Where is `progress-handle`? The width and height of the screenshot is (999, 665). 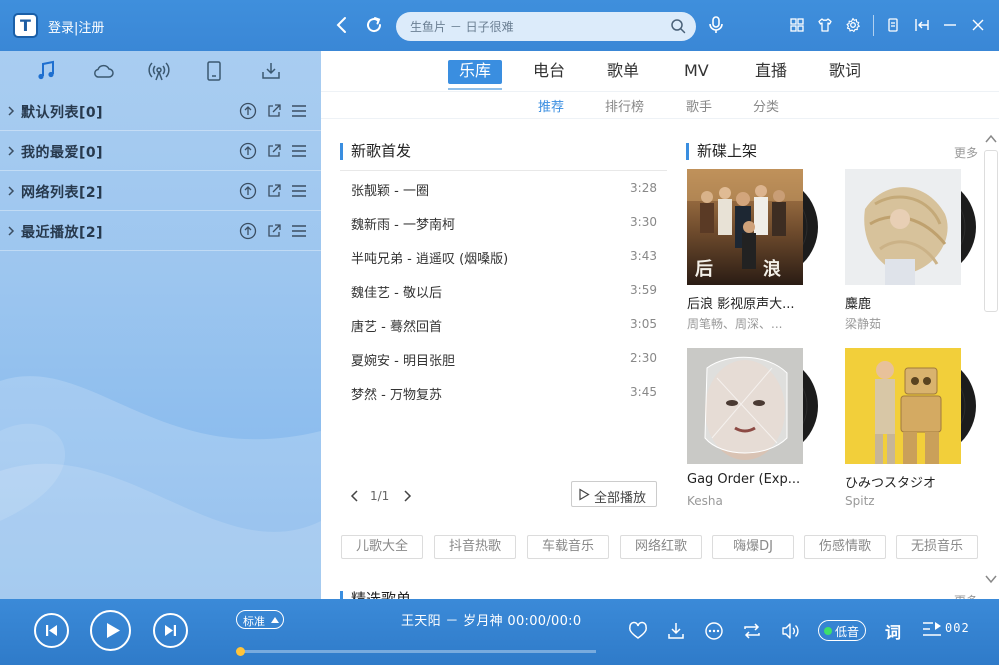
progress-handle is located at coordinates (240, 651).